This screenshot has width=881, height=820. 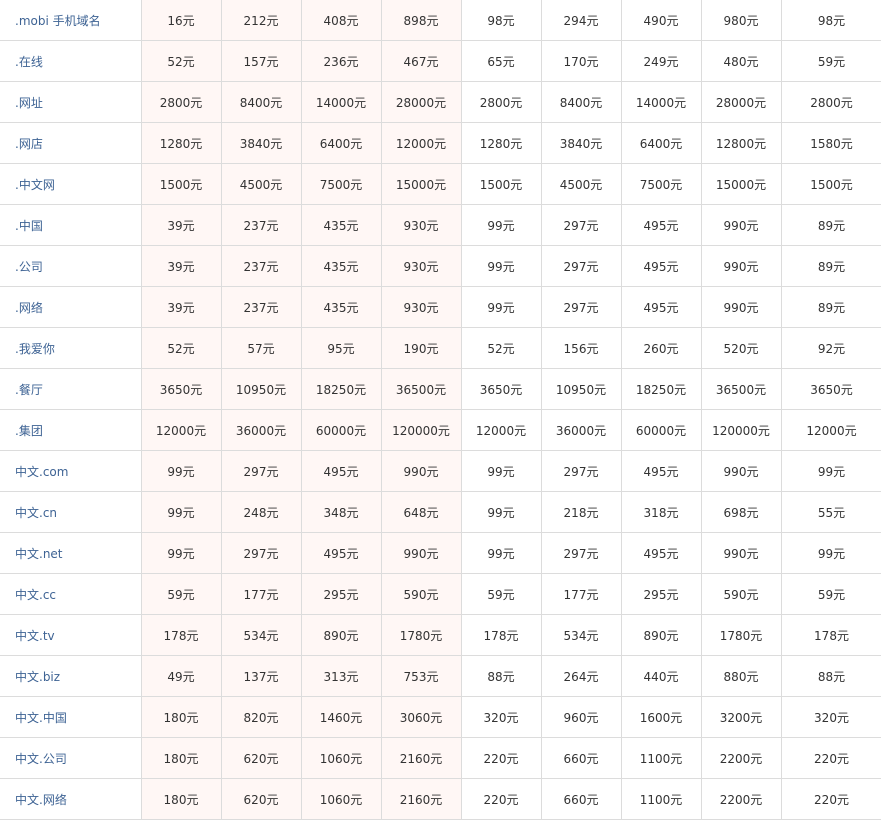 What do you see at coordinates (661, 102) in the screenshot?
I see `price-cell: 14000元` at bounding box center [661, 102].